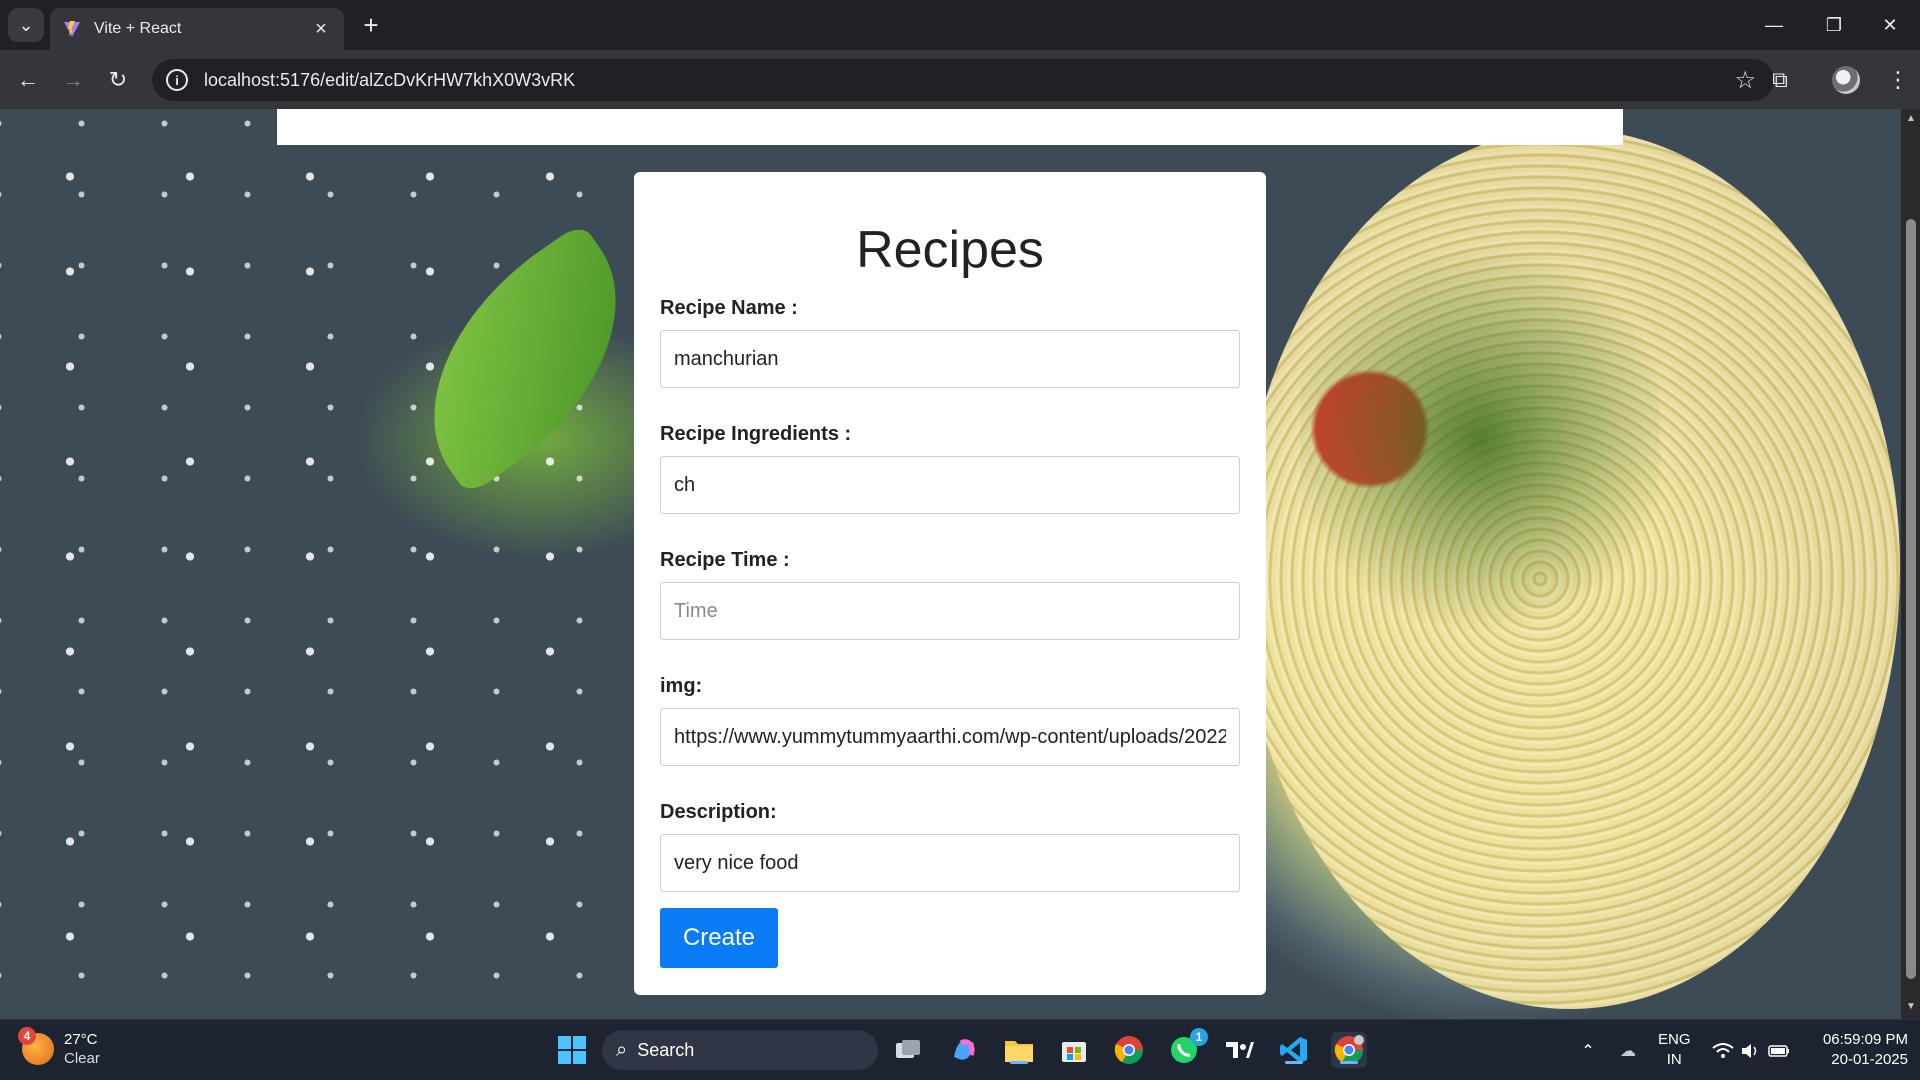 The width and height of the screenshot is (1920, 1080). I want to click on recipe-ingredients-input, so click(950, 485).